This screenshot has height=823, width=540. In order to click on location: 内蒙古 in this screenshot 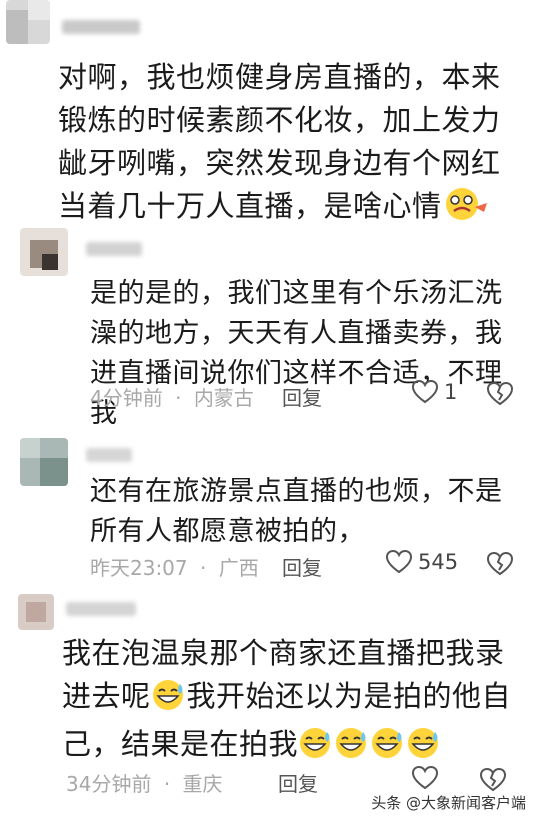, I will do `click(223, 398)`.